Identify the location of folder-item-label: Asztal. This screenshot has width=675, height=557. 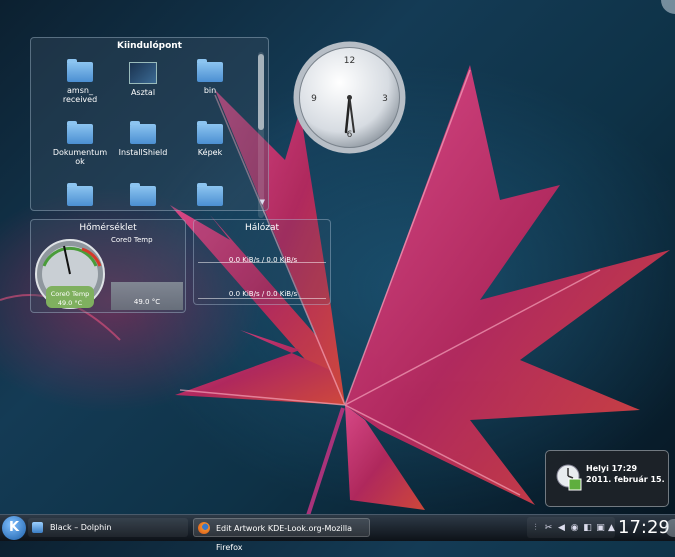
(143, 92).